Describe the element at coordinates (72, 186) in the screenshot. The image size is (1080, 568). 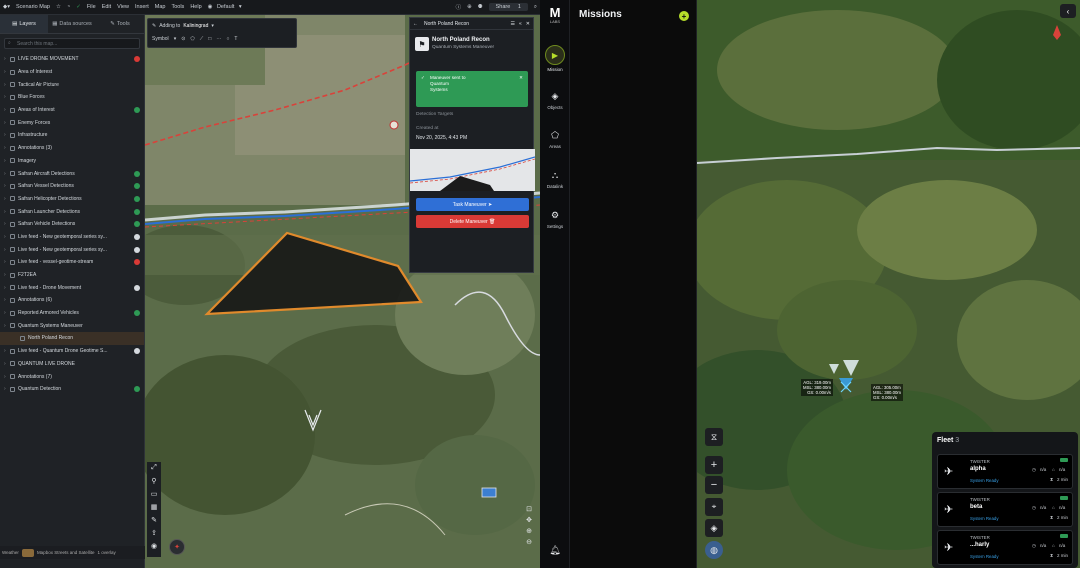
I see `layer-item: › Safran Vessel Detections` at that location.